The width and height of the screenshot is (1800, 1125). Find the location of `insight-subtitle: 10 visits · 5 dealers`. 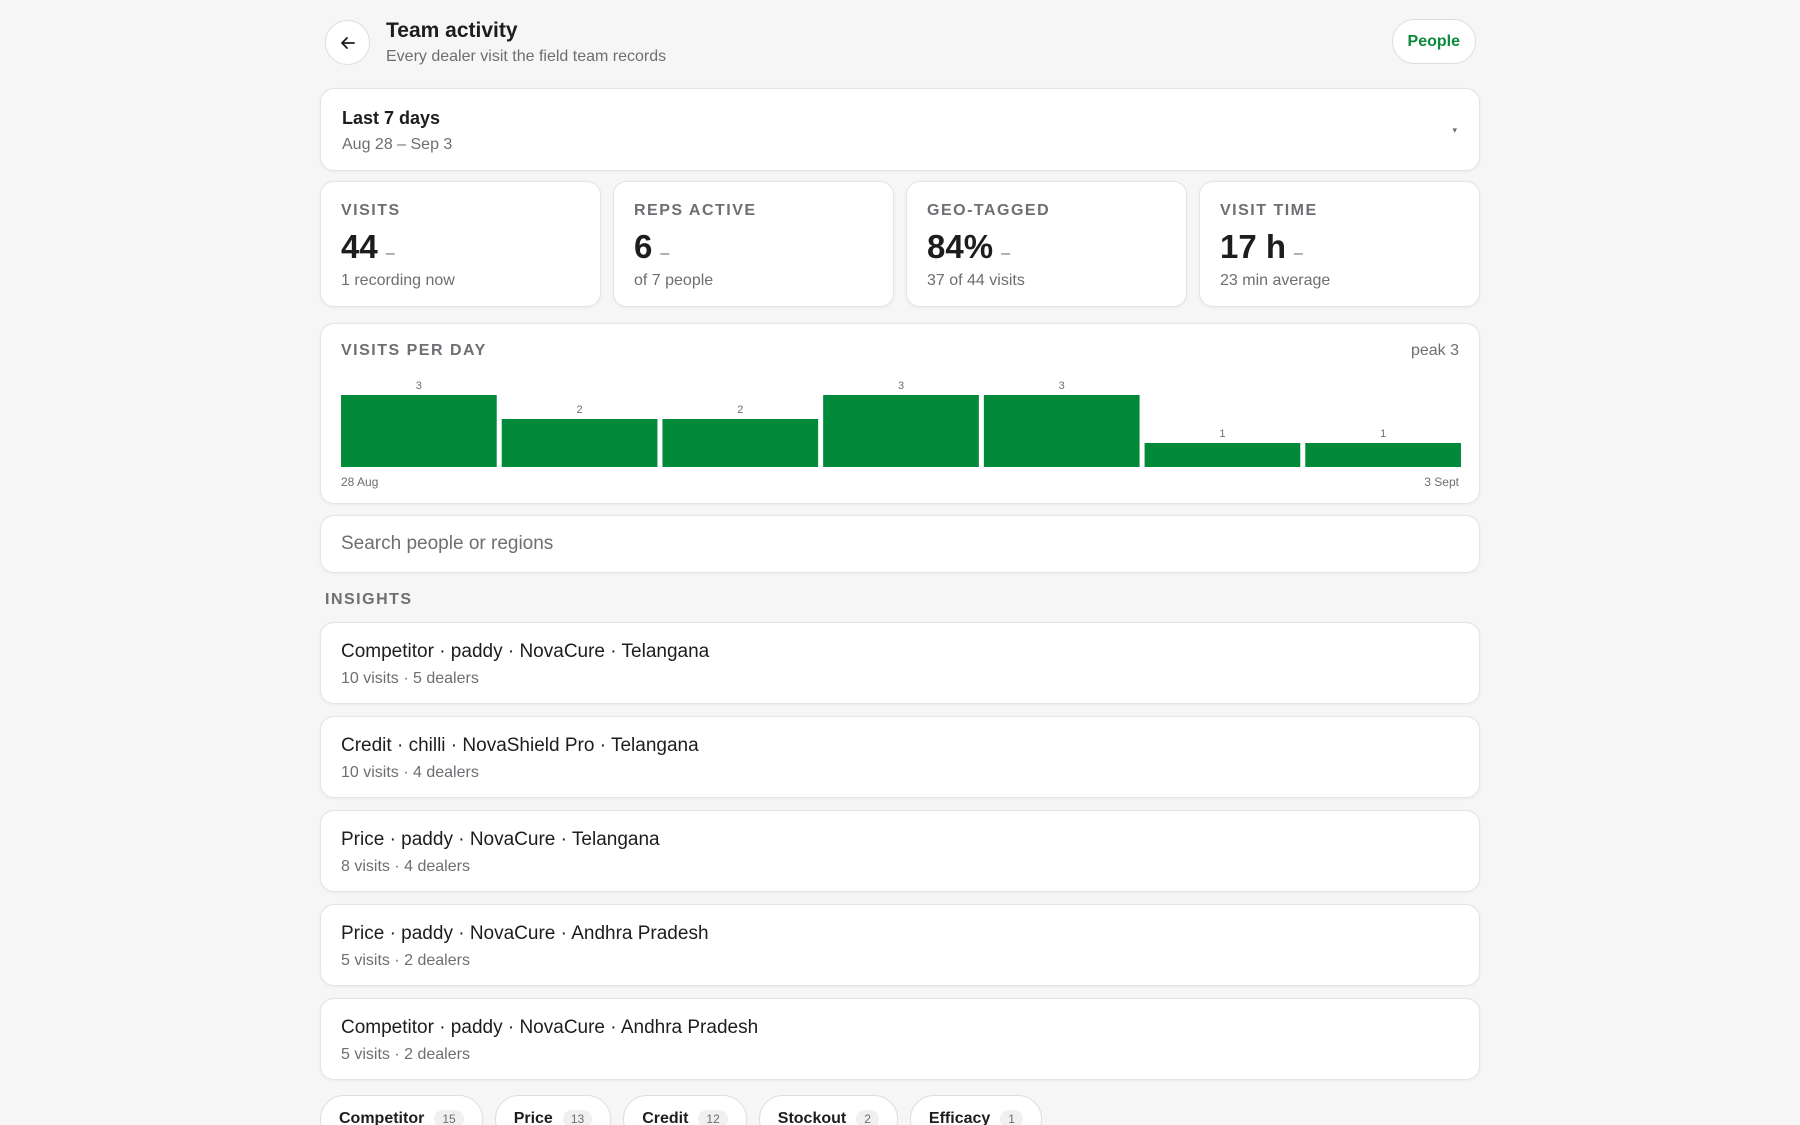

insight-subtitle: 10 visits · 5 dealers is located at coordinates (410, 678).